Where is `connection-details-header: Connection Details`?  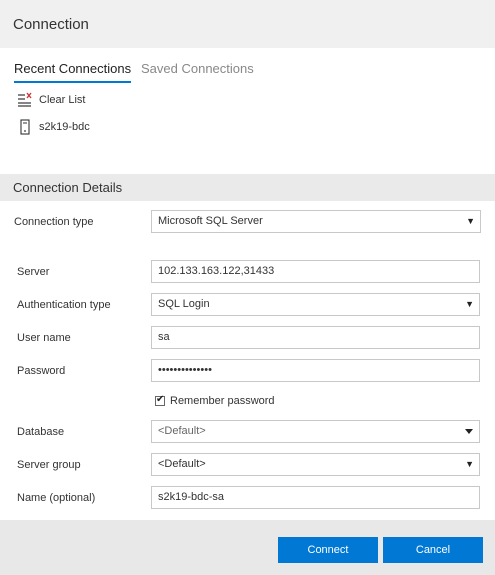 connection-details-header: Connection Details is located at coordinates (247, 187).